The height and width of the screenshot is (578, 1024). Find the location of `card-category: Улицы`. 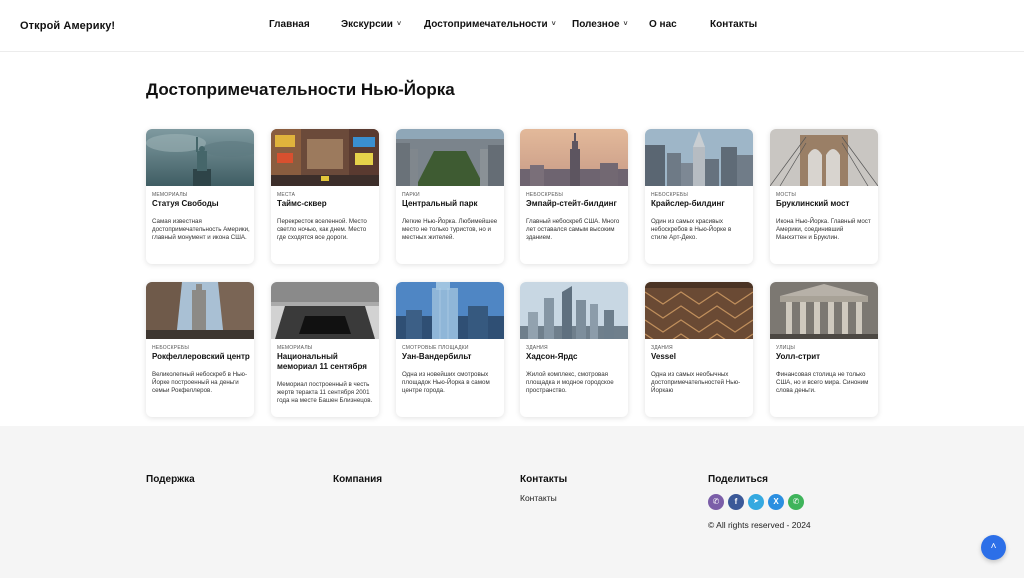

card-category: Улицы is located at coordinates (786, 348).